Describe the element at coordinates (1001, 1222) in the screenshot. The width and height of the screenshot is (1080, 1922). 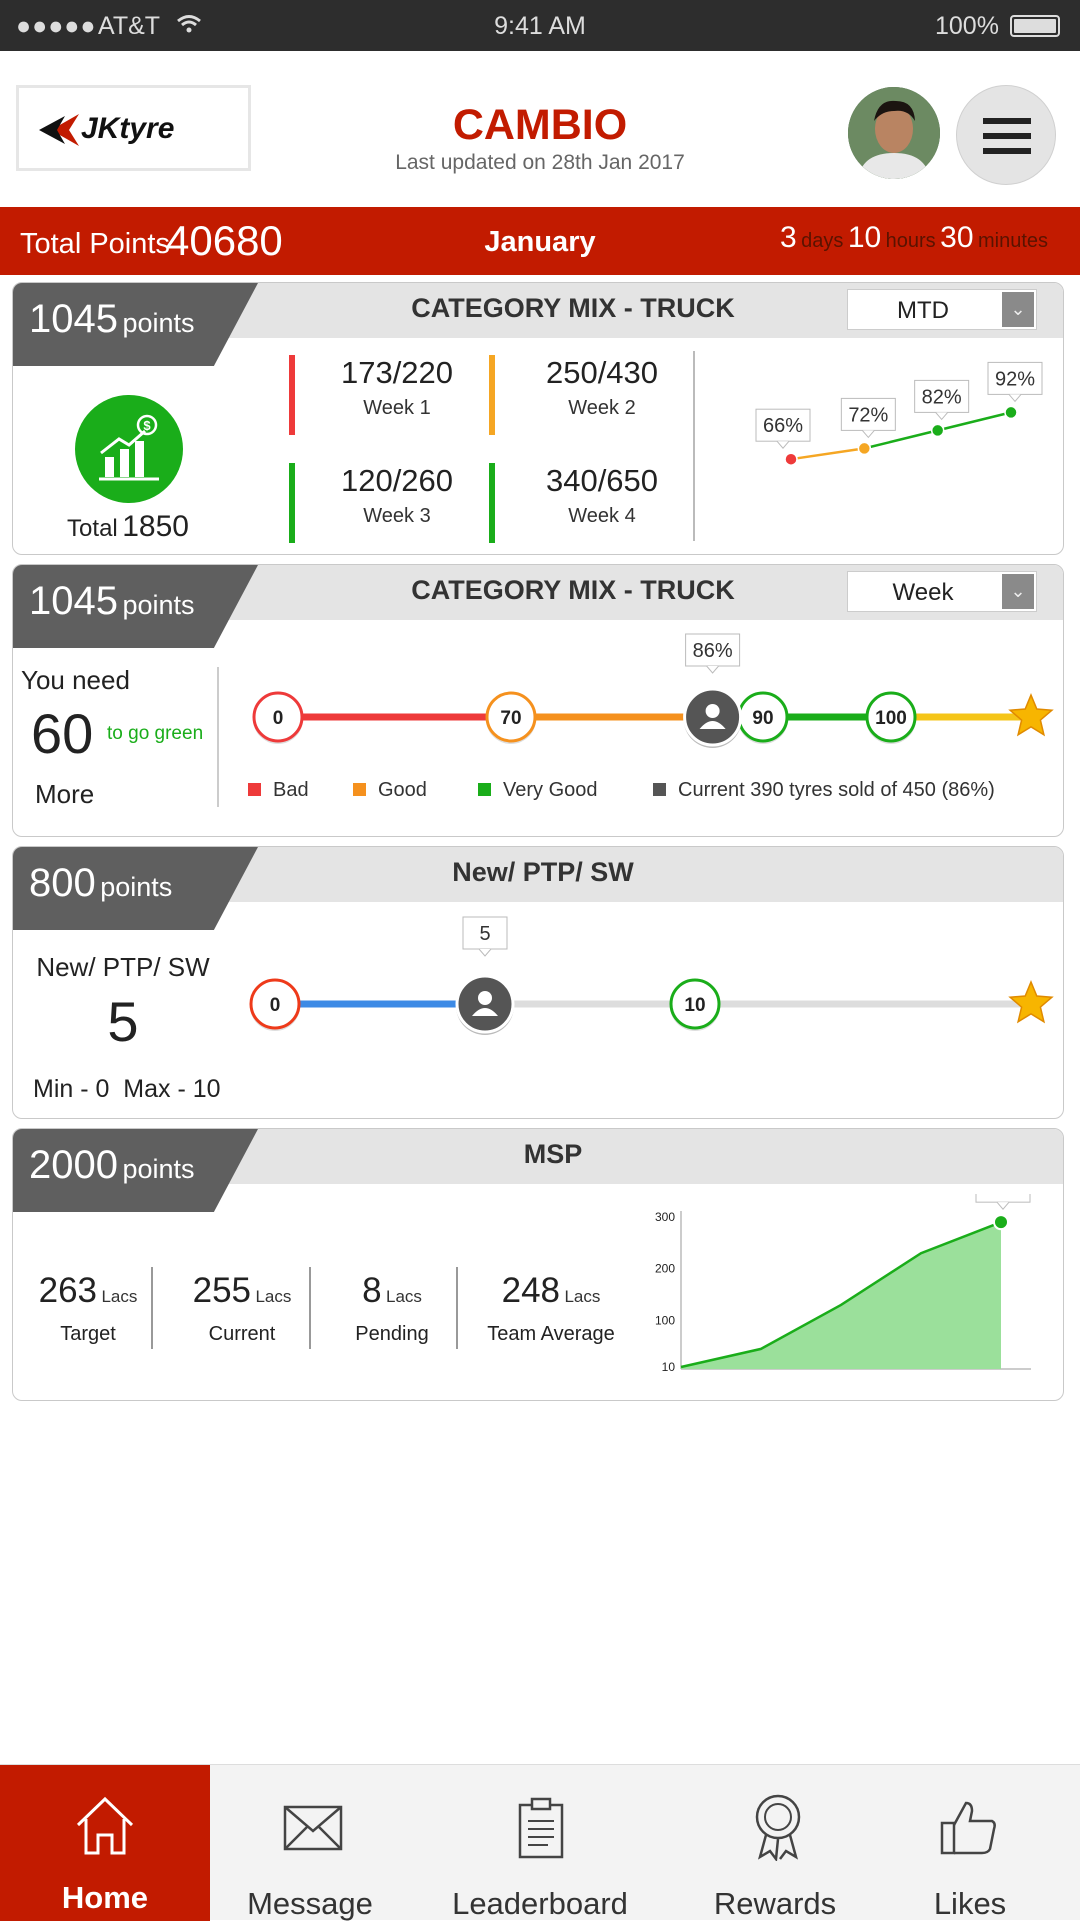
I see `end-point` at that location.